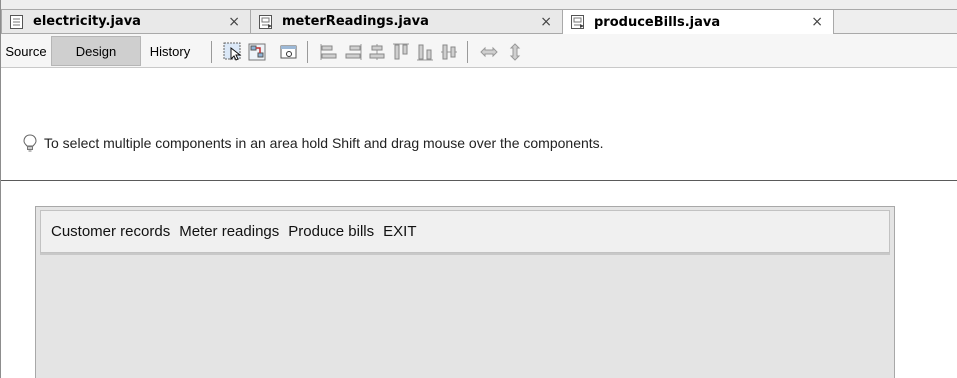  Describe the element at coordinates (257, 52) in the screenshot. I see `connection-mode-icon` at that location.